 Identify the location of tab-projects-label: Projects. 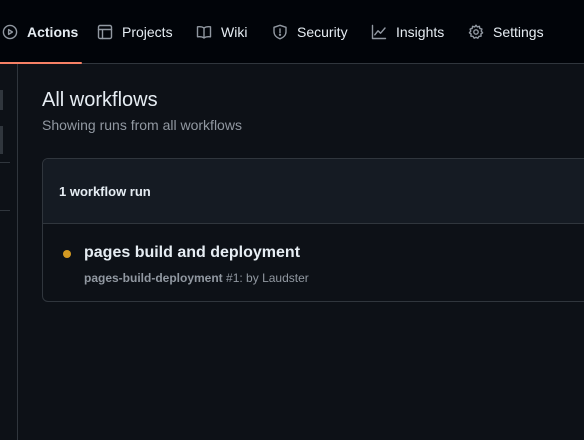
(147, 32).